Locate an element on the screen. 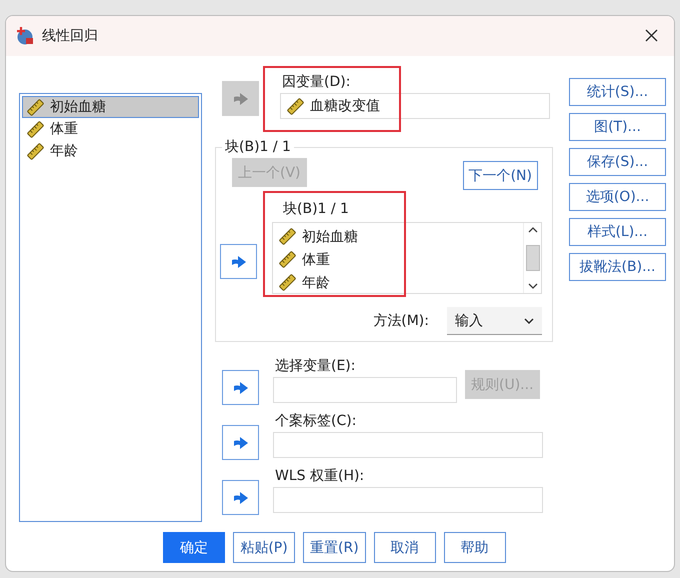 This screenshot has height=578, width=680. independent-list: 初始血糖 体重 年龄 is located at coordinates (407, 258).